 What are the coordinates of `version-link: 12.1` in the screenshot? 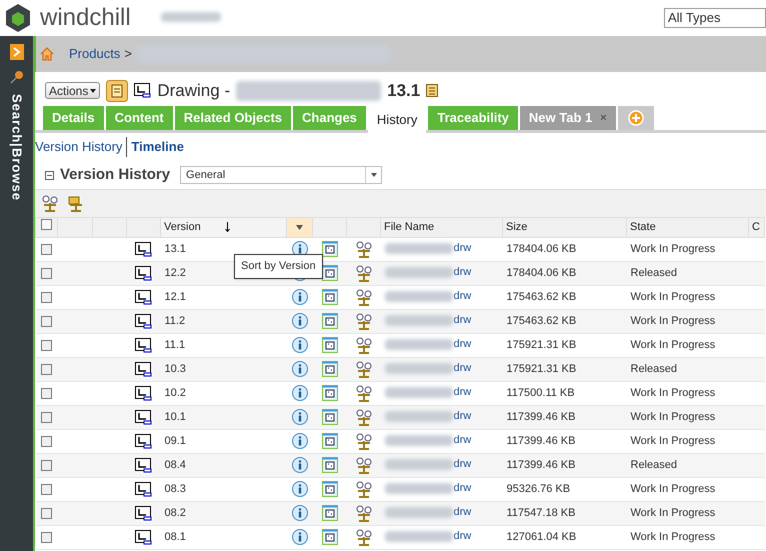 It's located at (175, 297).